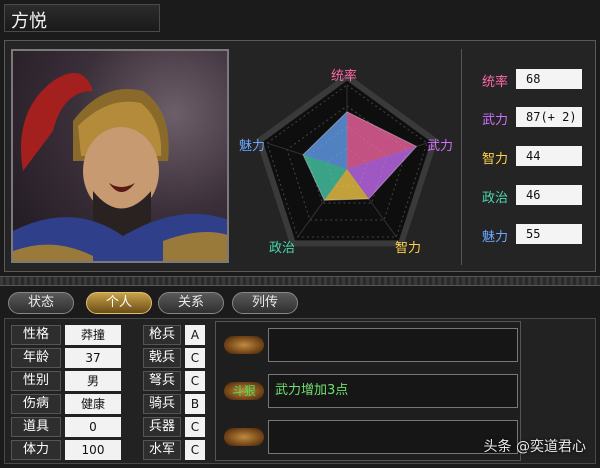  I want to click on attr-row-age: 年龄 37, so click(67, 358).